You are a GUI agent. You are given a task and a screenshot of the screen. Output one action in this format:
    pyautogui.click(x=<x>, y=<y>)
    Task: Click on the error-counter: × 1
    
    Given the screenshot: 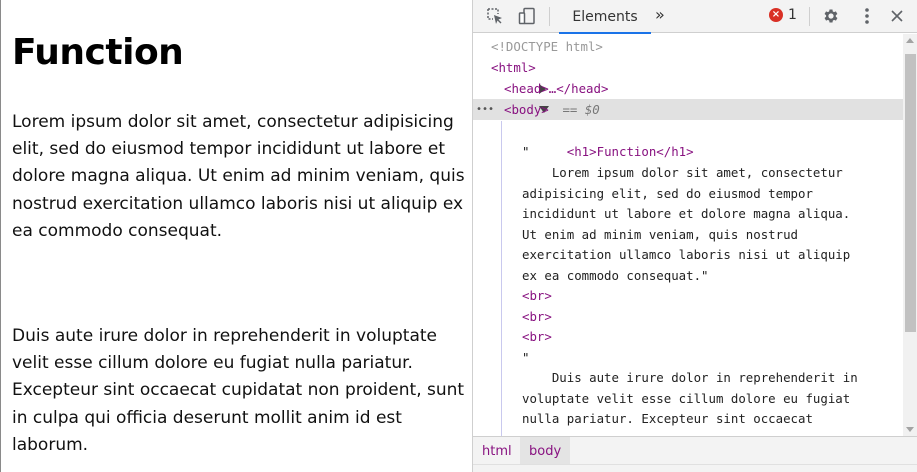 What is the action you would take?
    pyautogui.click(x=783, y=15)
    